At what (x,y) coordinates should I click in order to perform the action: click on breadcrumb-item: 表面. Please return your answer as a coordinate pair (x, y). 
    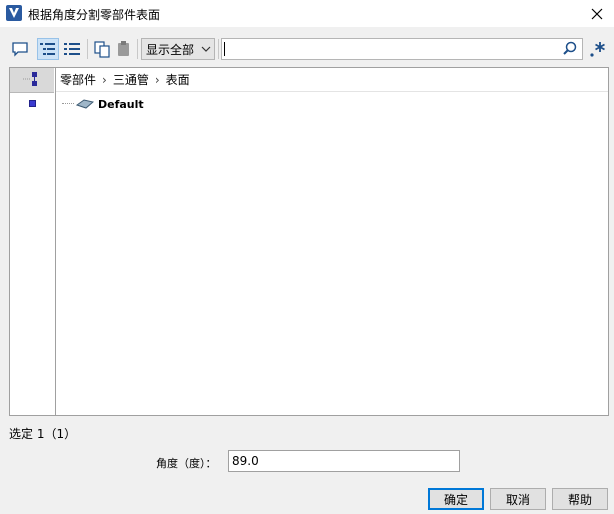
    Looking at the image, I should click on (178, 79).